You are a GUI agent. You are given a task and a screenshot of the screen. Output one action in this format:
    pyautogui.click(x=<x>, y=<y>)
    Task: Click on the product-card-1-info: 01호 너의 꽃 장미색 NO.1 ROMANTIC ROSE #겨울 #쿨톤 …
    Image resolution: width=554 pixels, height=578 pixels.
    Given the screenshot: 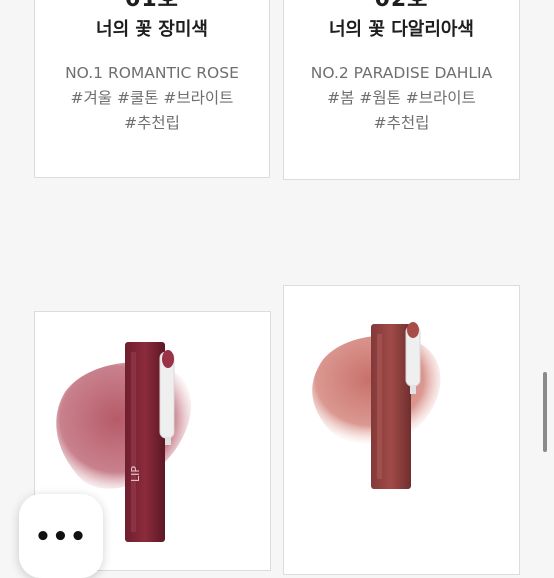 What is the action you would take?
    pyautogui.click(x=152, y=89)
    